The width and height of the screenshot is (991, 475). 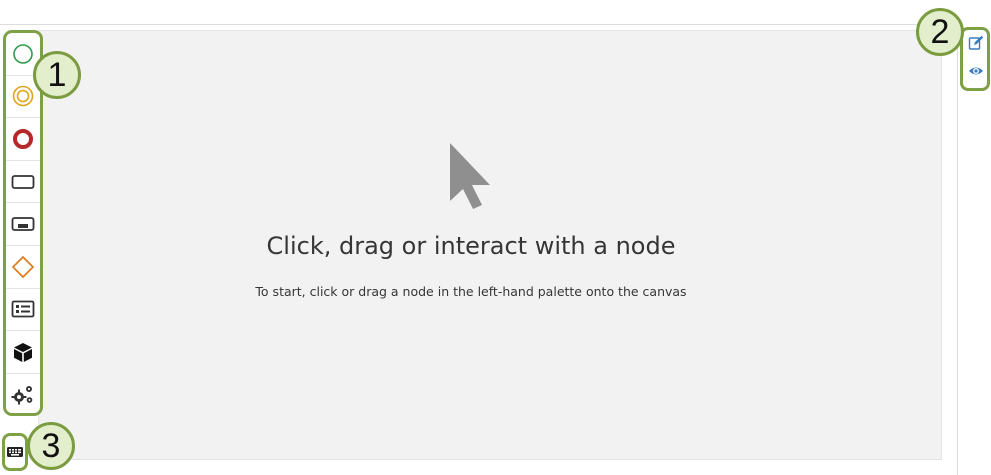 I want to click on palette-item-cube, so click(x=23, y=352).